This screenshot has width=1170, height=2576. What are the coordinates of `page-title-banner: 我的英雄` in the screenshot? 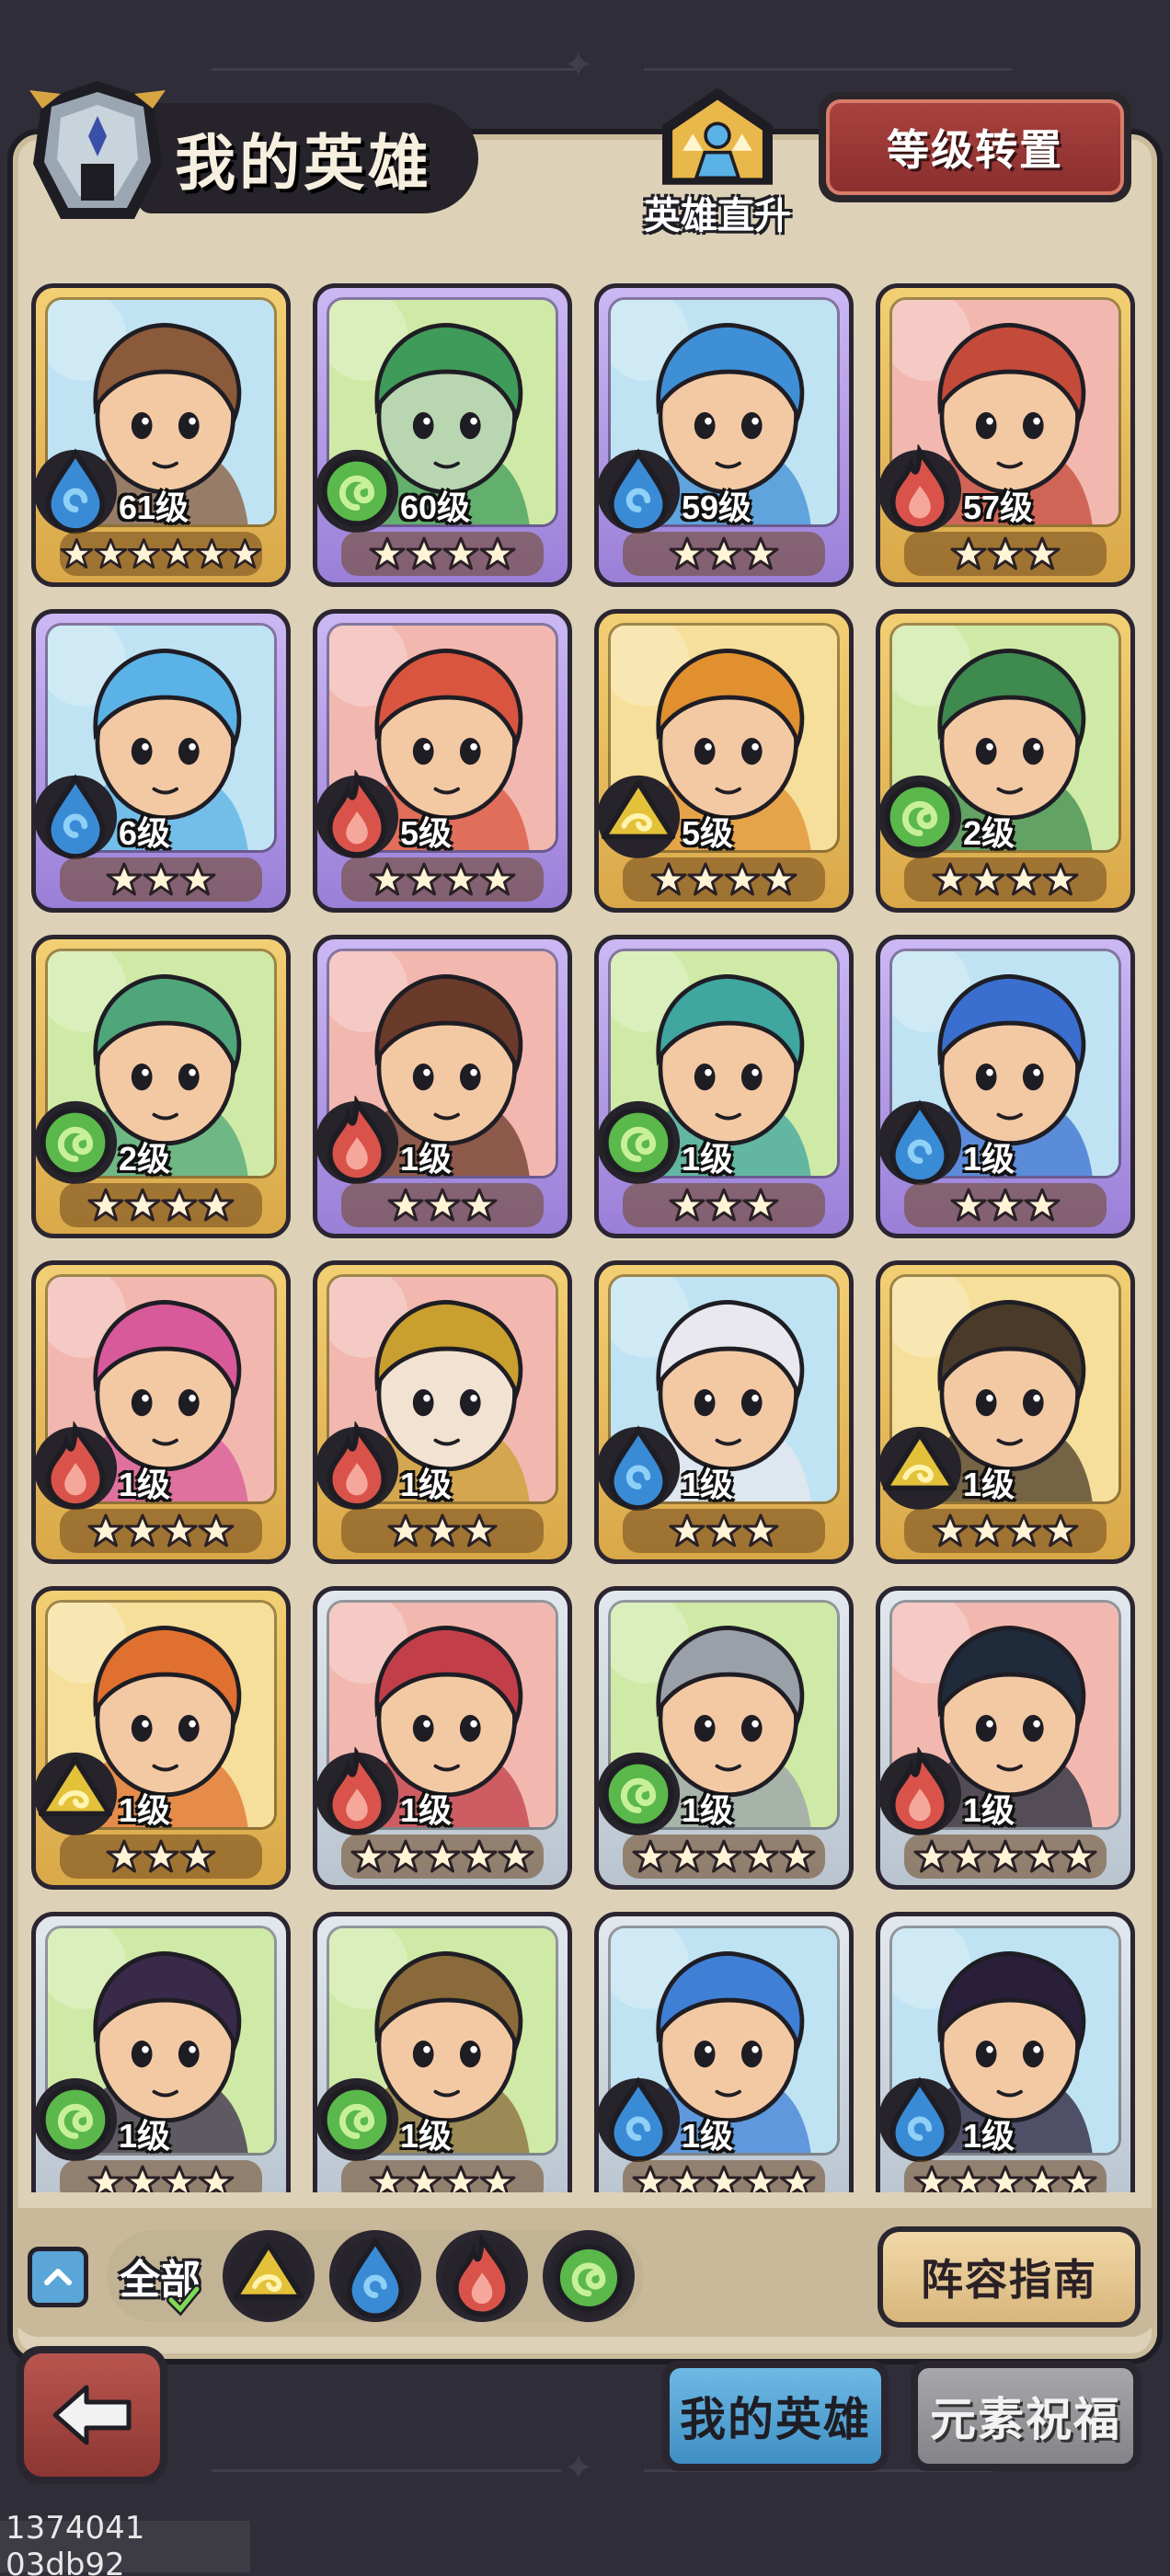 It's located at (308, 158).